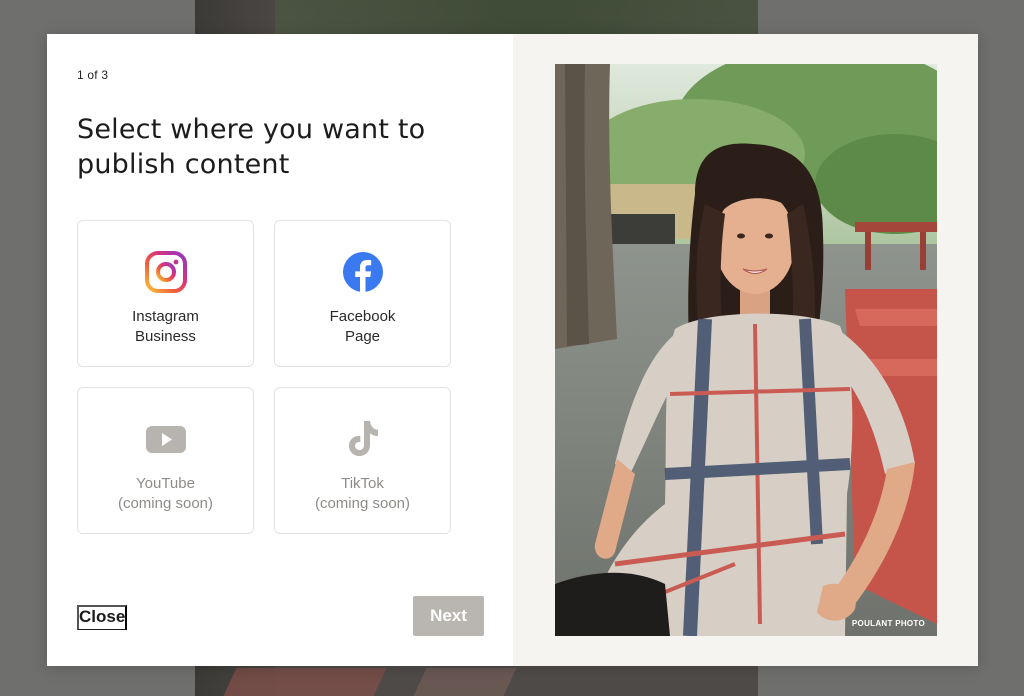 This screenshot has height=696, width=1024. I want to click on modal-title: Select where you want to publish content, so click(251, 147).